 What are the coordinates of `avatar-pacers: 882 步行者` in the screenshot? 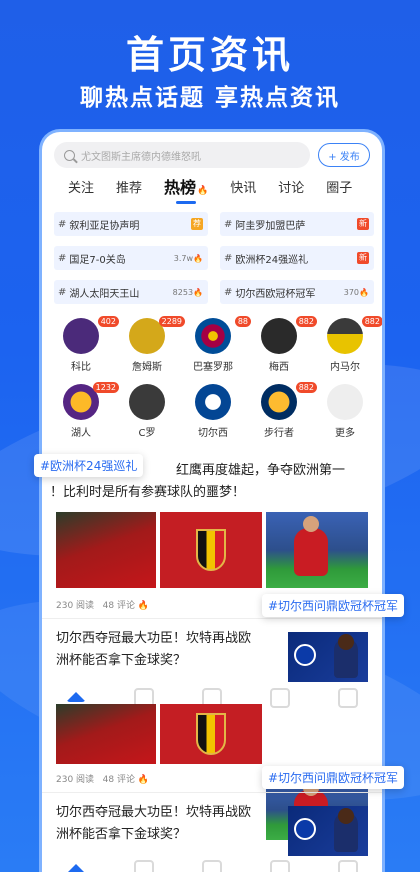 It's located at (282, 410).